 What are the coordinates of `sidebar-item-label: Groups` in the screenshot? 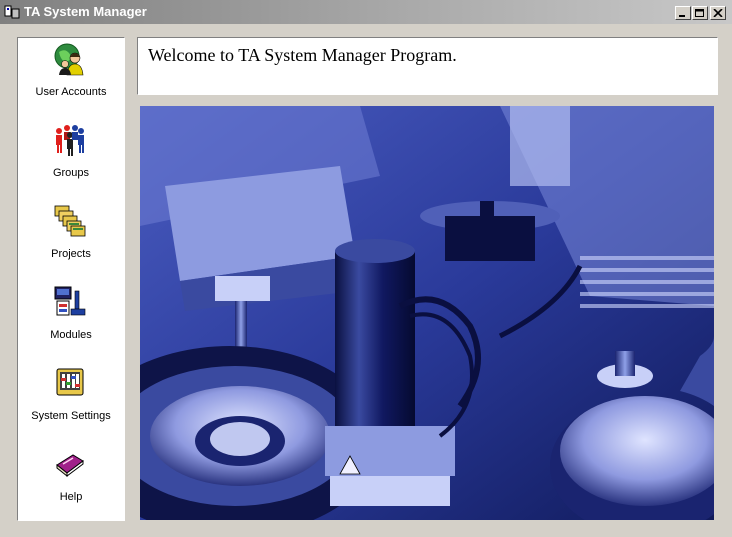 It's located at (71, 173).